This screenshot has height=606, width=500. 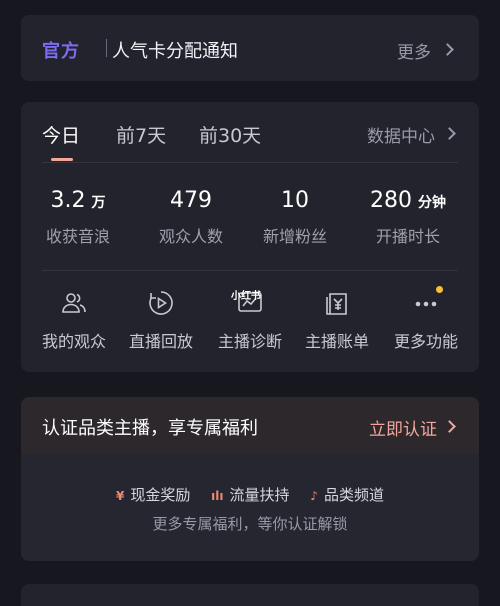 What do you see at coordinates (314, 496) in the screenshot?
I see `tiktok-icon: ♪` at bounding box center [314, 496].